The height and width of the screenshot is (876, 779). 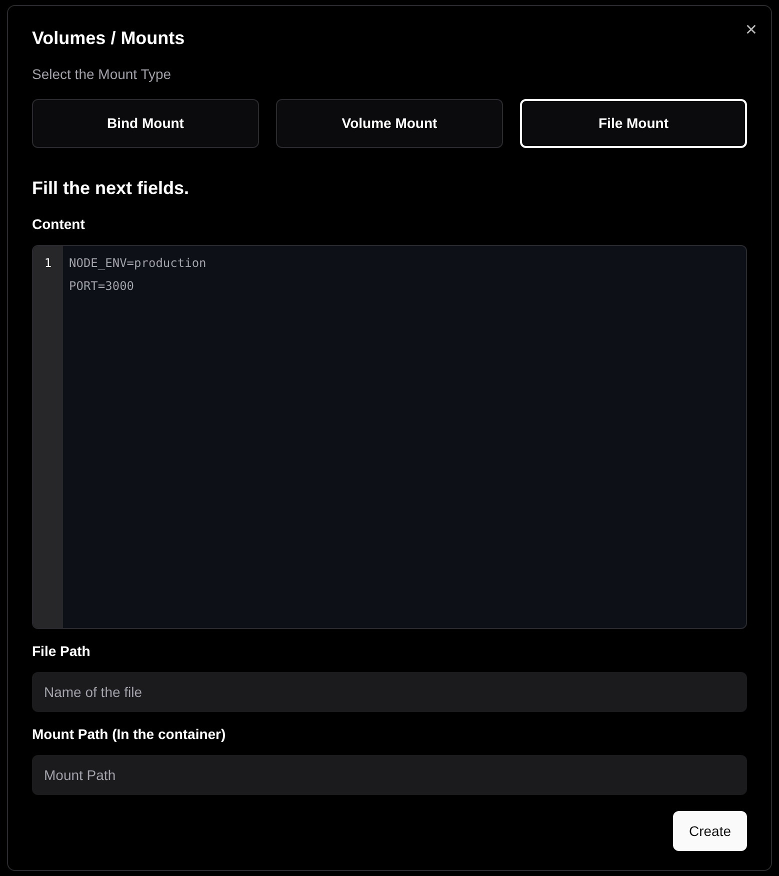 What do you see at coordinates (145, 123) in the screenshot?
I see `mount-type-tab: Bind Mount` at bounding box center [145, 123].